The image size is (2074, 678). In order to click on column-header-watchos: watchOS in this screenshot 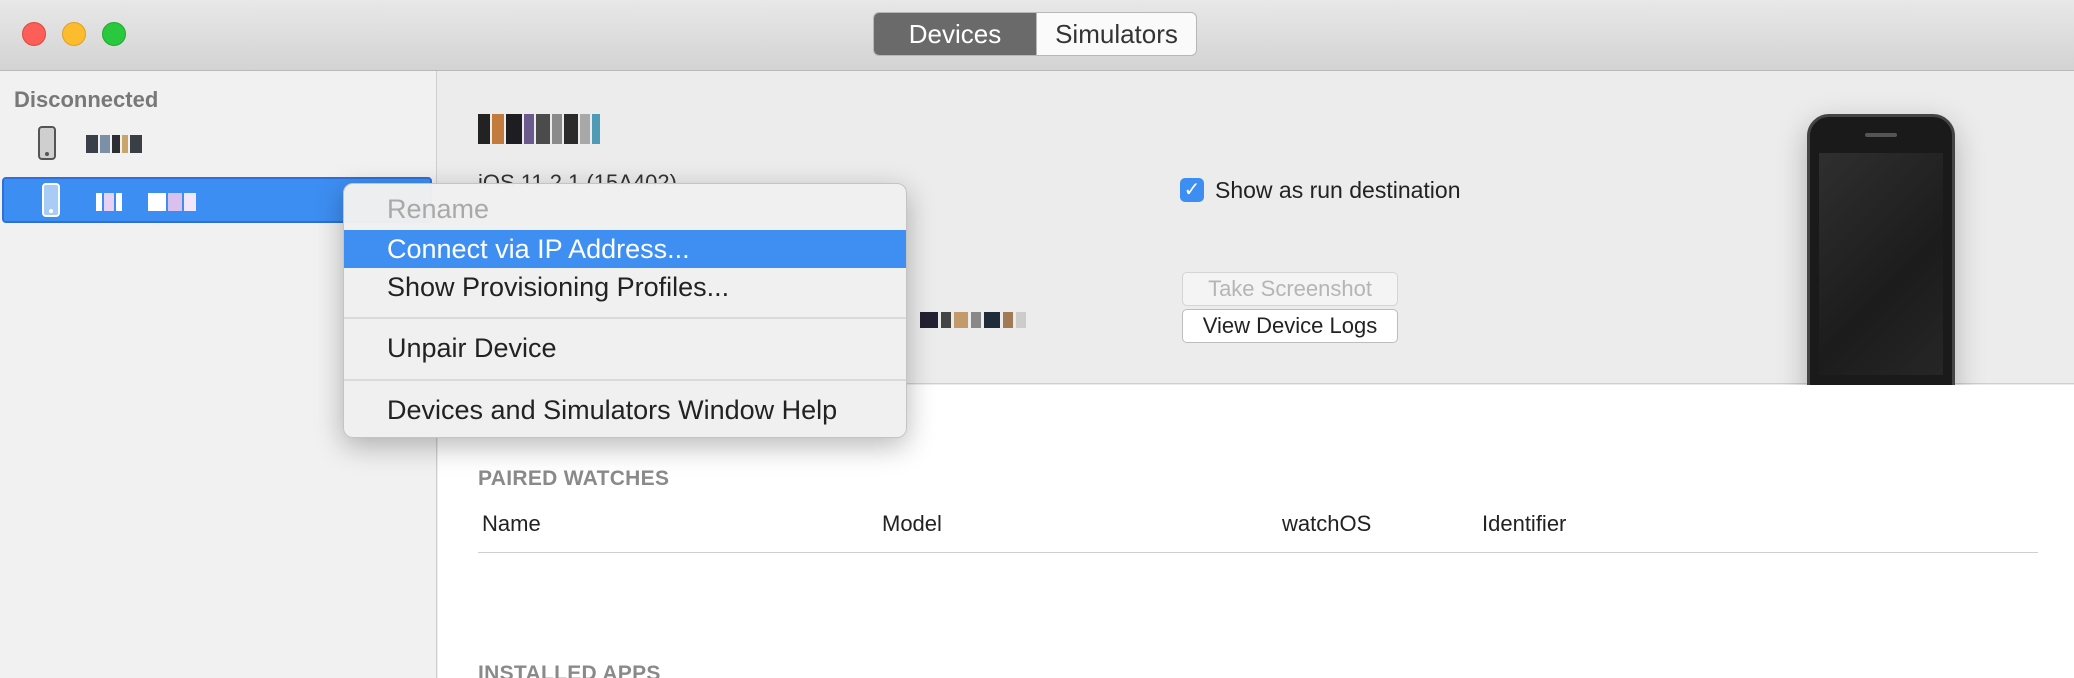, I will do `click(1326, 524)`.